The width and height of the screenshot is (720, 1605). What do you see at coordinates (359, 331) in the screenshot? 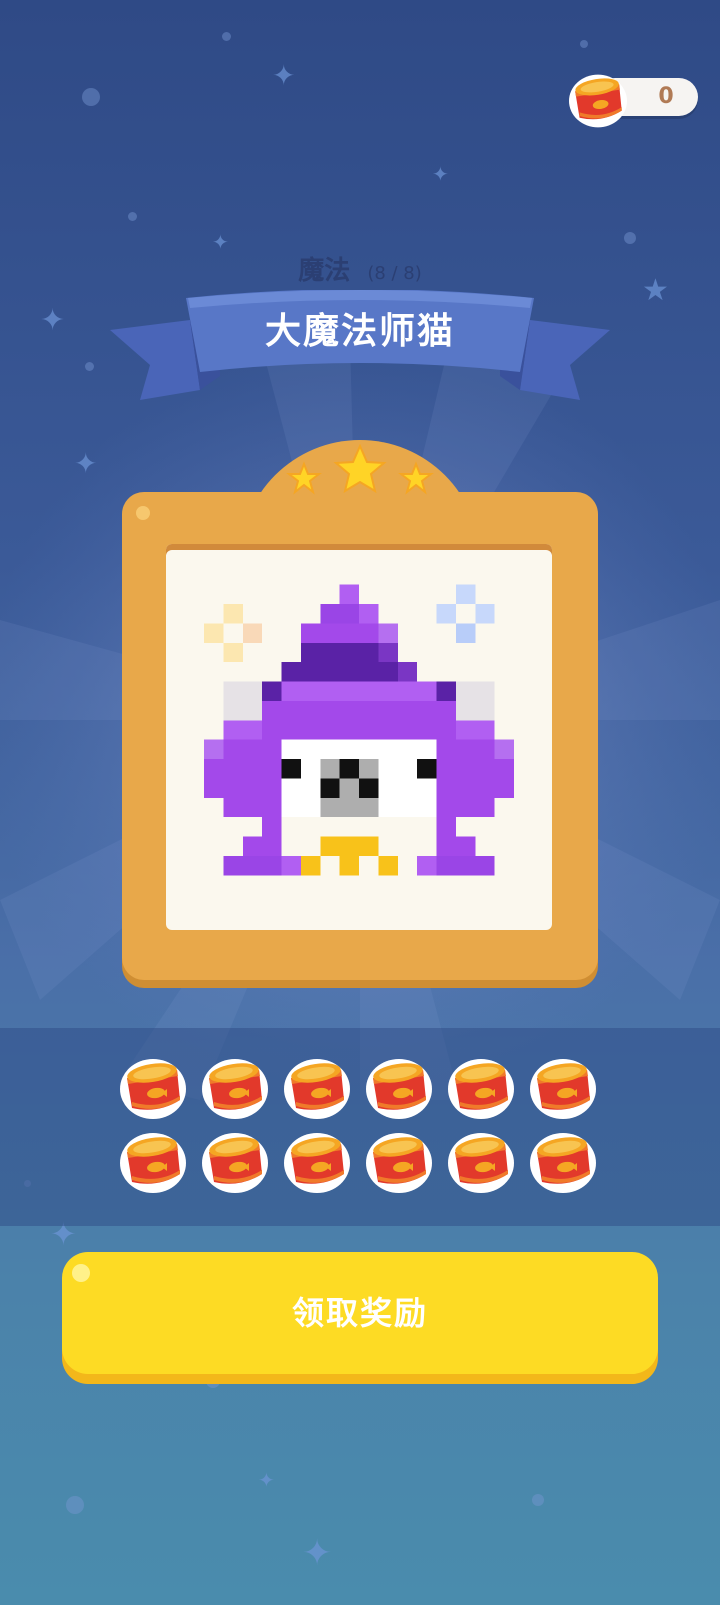
I see `card-title: 大魔法师猫` at bounding box center [359, 331].